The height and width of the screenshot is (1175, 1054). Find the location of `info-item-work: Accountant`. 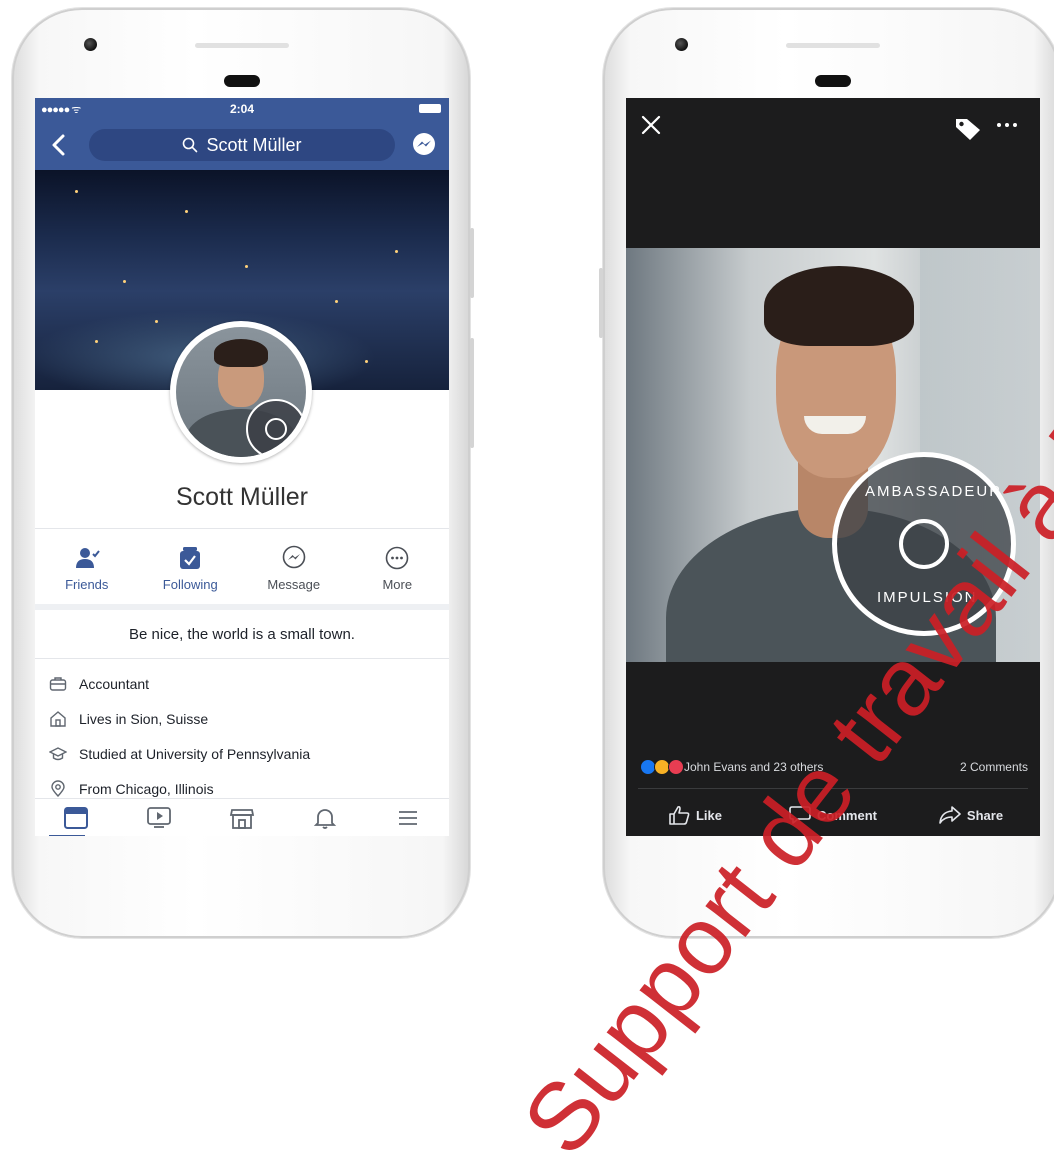

info-item-work: Accountant is located at coordinates (242, 683).